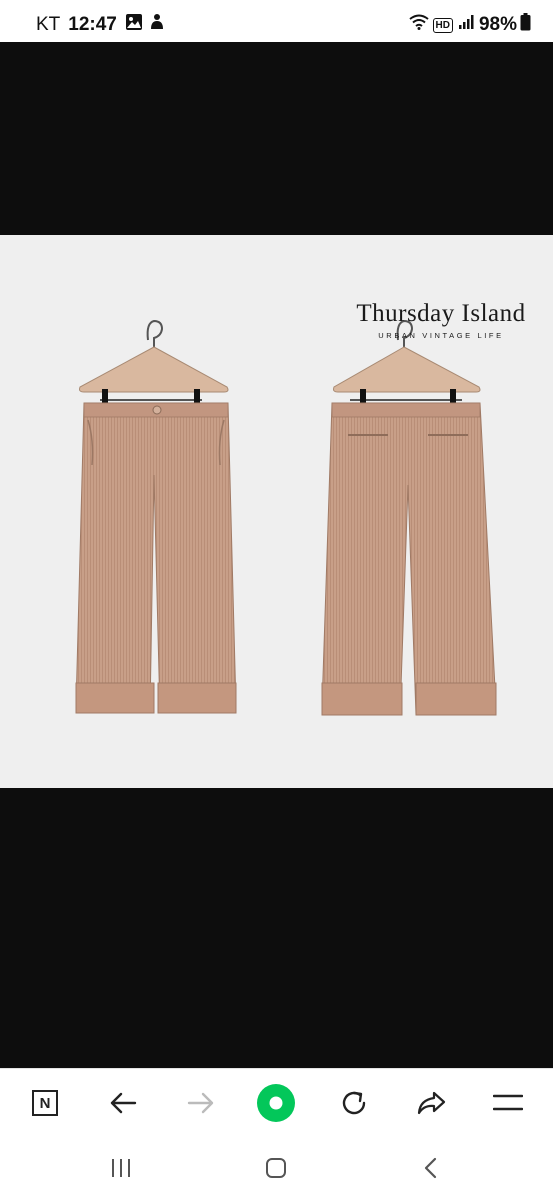 The height and width of the screenshot is (1200, 553). I want to click on brand-tagline: URBAN VINTAGE LIFE, so click(441, 335).